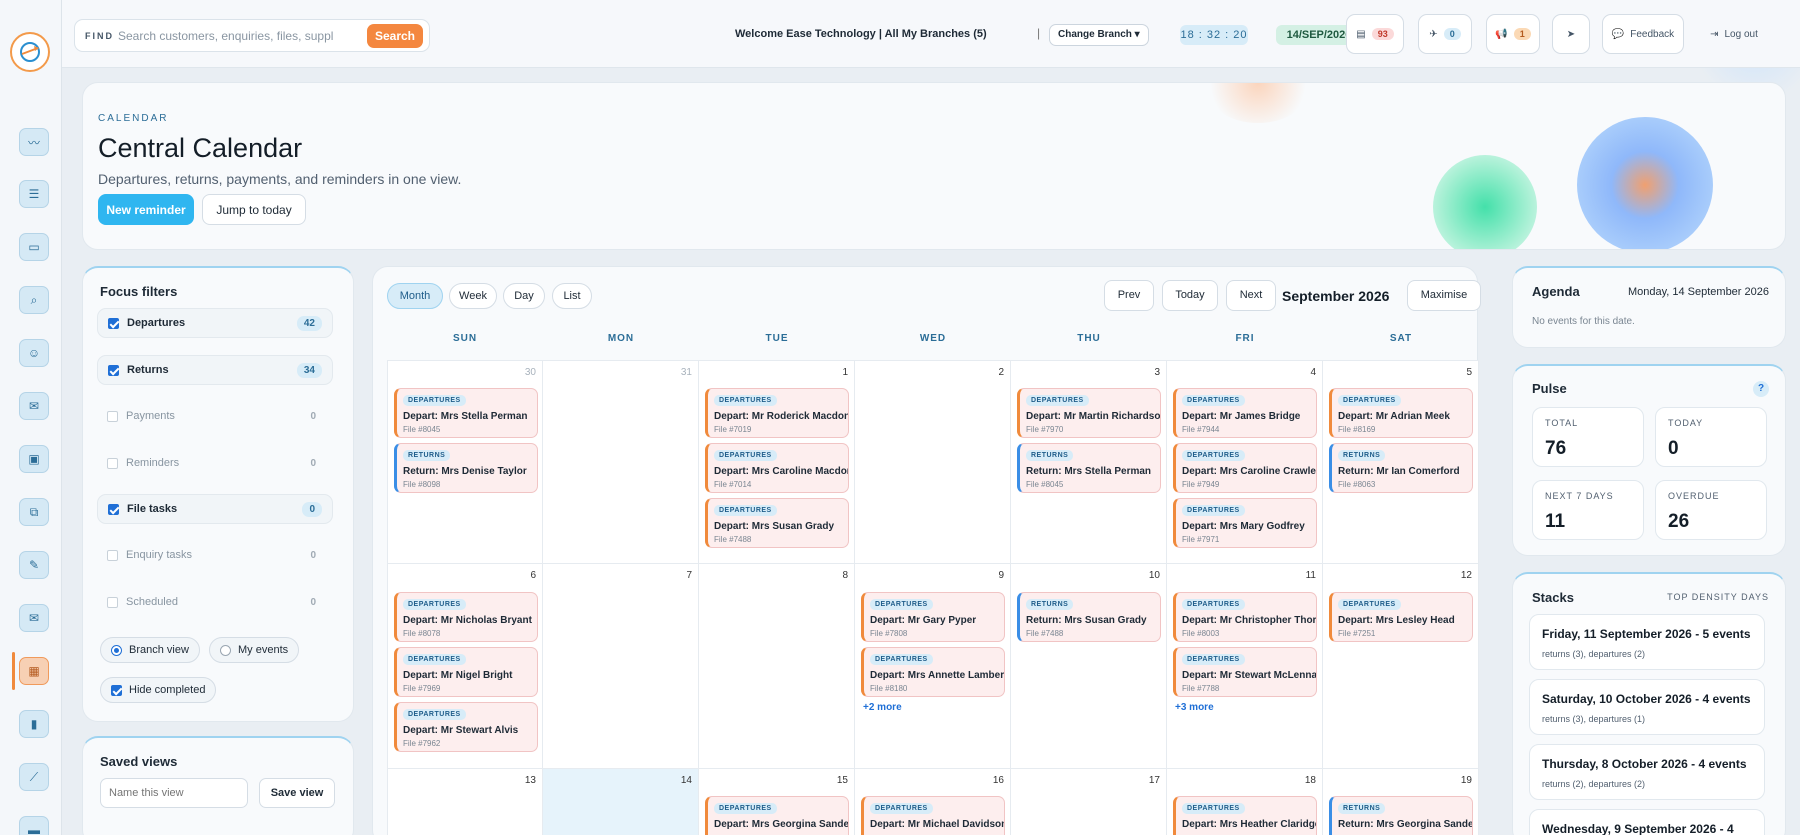 This screenshot has width=1800, height=835. Describe the element at coordinates (297, 793) in the screenshot. I see `save-view-button: Save view` at that location.